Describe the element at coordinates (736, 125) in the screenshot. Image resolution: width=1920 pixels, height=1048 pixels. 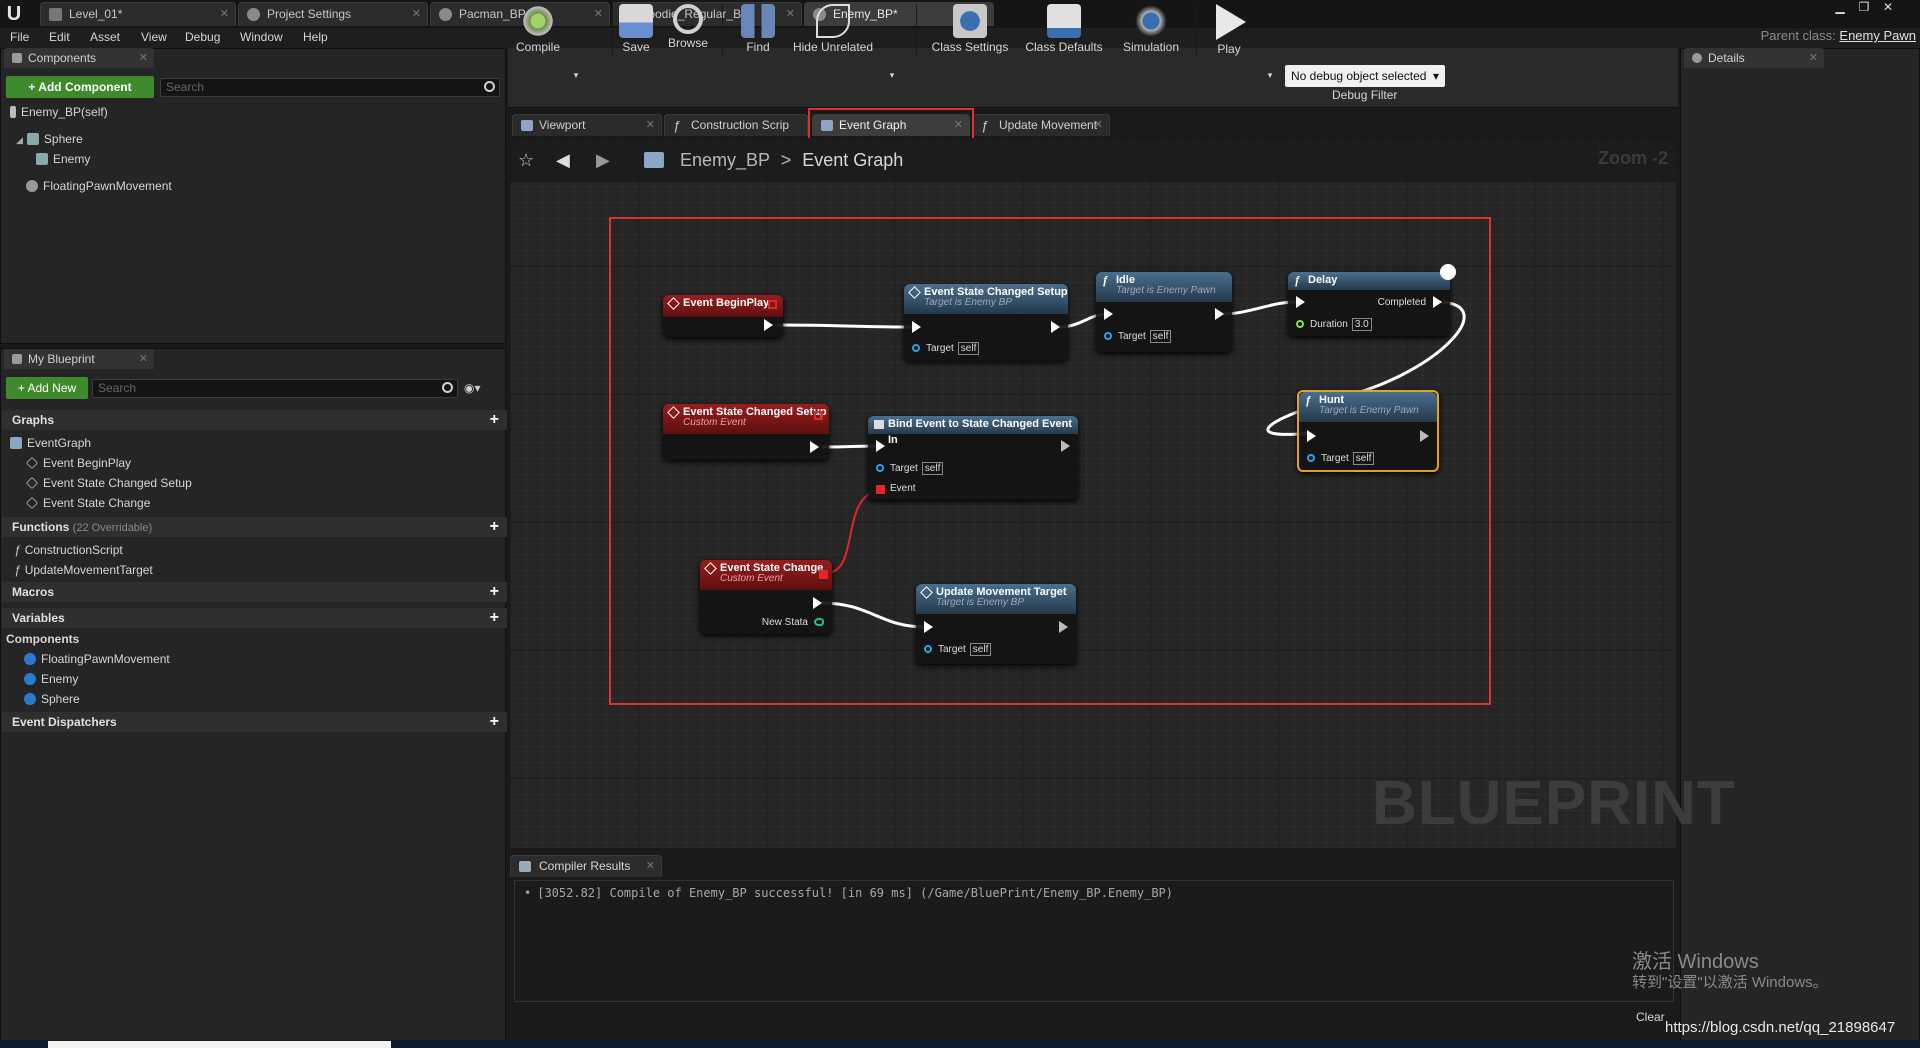
I see `tab-construction-script: ƒ Construction Scrip` at that location.